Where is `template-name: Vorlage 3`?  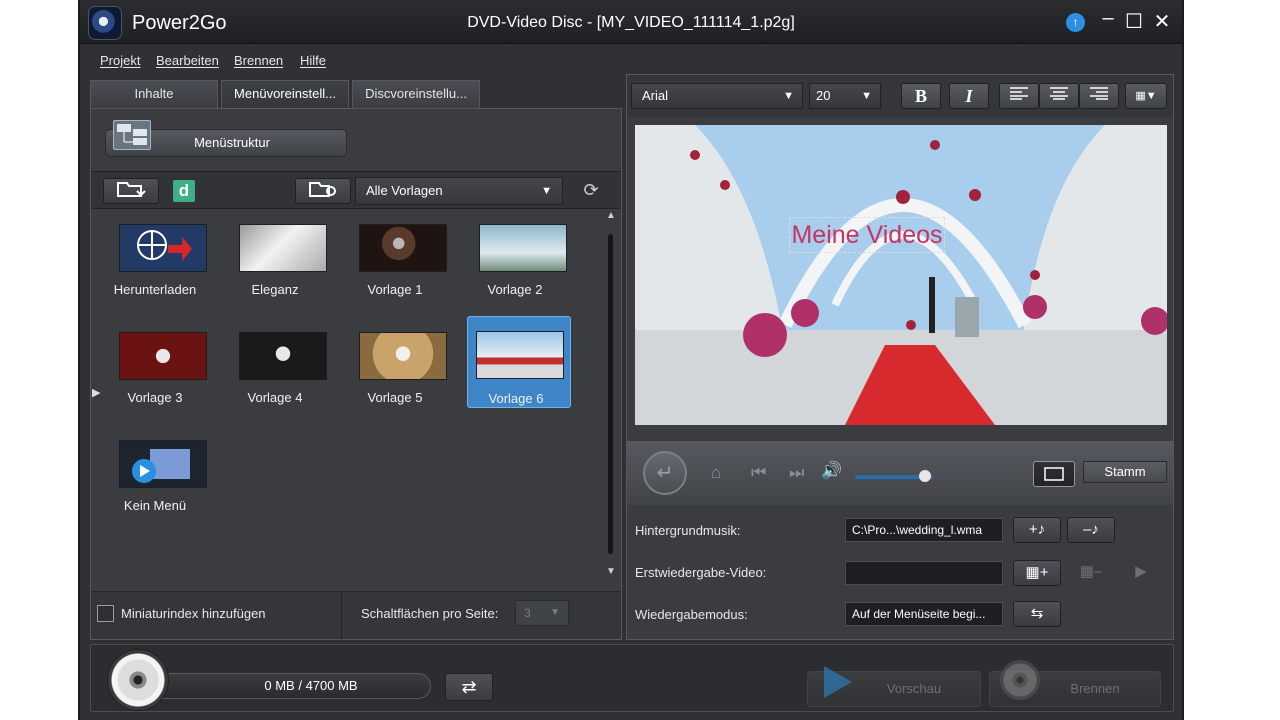 template-name: Vorlage 3 is located at coordinates (155, 397).